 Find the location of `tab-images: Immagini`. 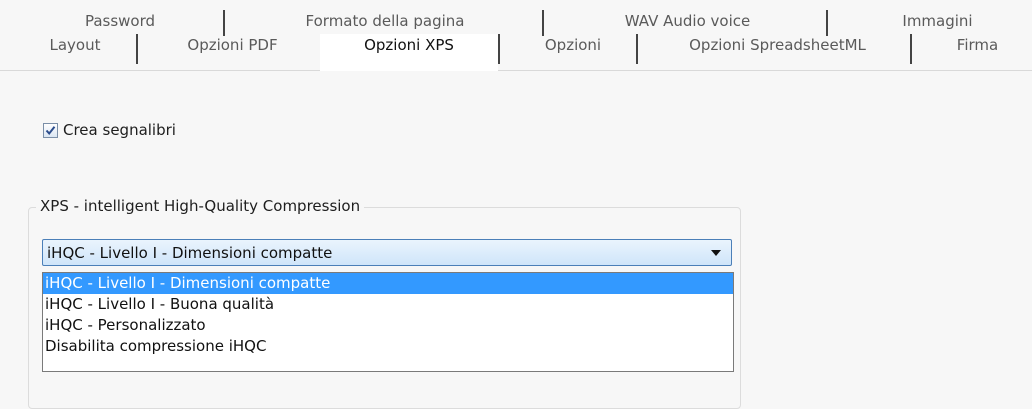

tab-images: Immagini is located at coordinates (937, 21).